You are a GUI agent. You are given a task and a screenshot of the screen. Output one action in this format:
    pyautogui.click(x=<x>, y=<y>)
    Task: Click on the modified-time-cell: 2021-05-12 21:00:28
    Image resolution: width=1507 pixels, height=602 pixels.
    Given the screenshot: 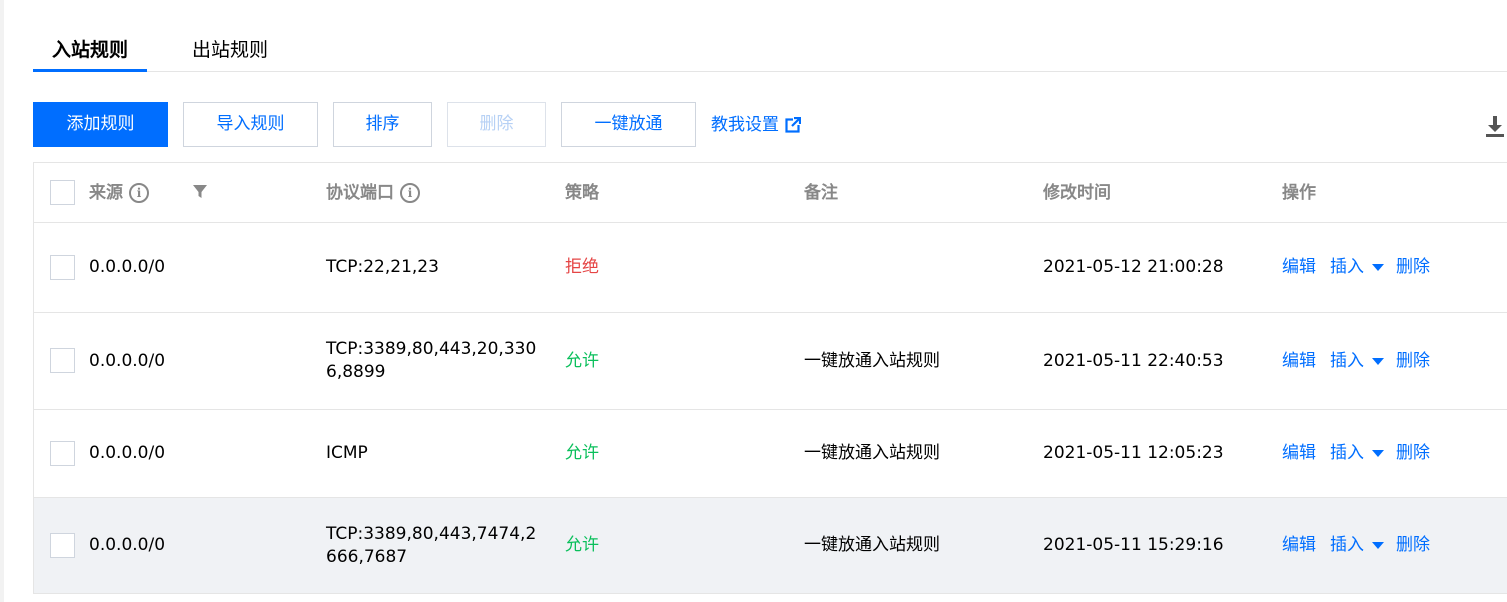 What is the action you would take?
    pyautogui.click(x=1133, y=267)
    